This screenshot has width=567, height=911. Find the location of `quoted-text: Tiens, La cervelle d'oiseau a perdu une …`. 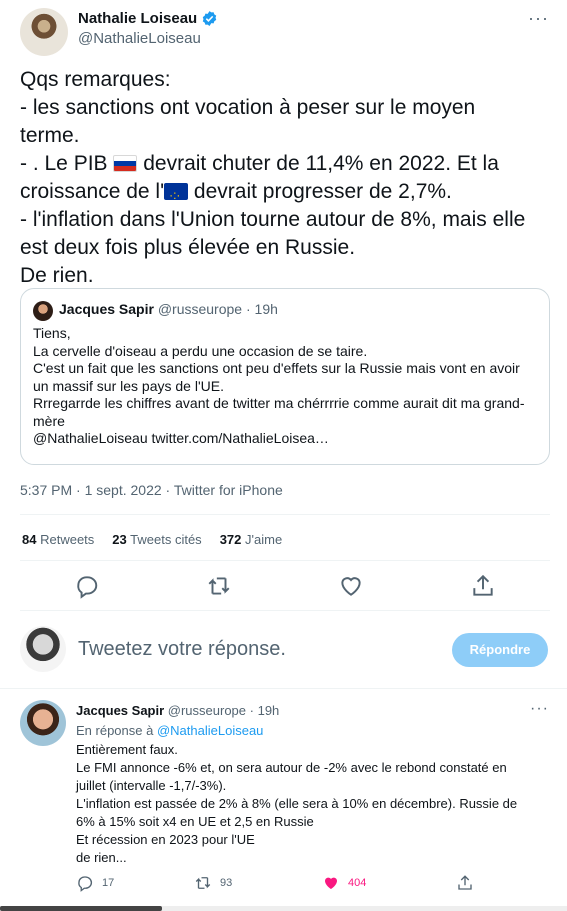

quoted-text: Tiens, La cervelle d'oiseau a perdu une … is located at coordinates (285, 386).